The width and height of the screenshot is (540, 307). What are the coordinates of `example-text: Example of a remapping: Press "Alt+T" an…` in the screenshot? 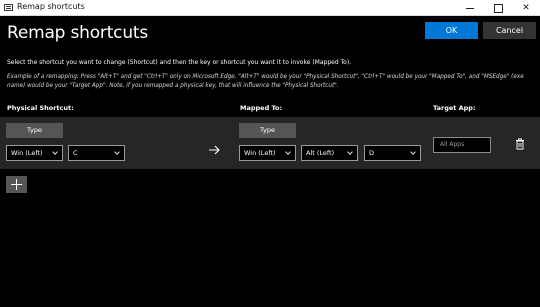 It's located at (265, 81).